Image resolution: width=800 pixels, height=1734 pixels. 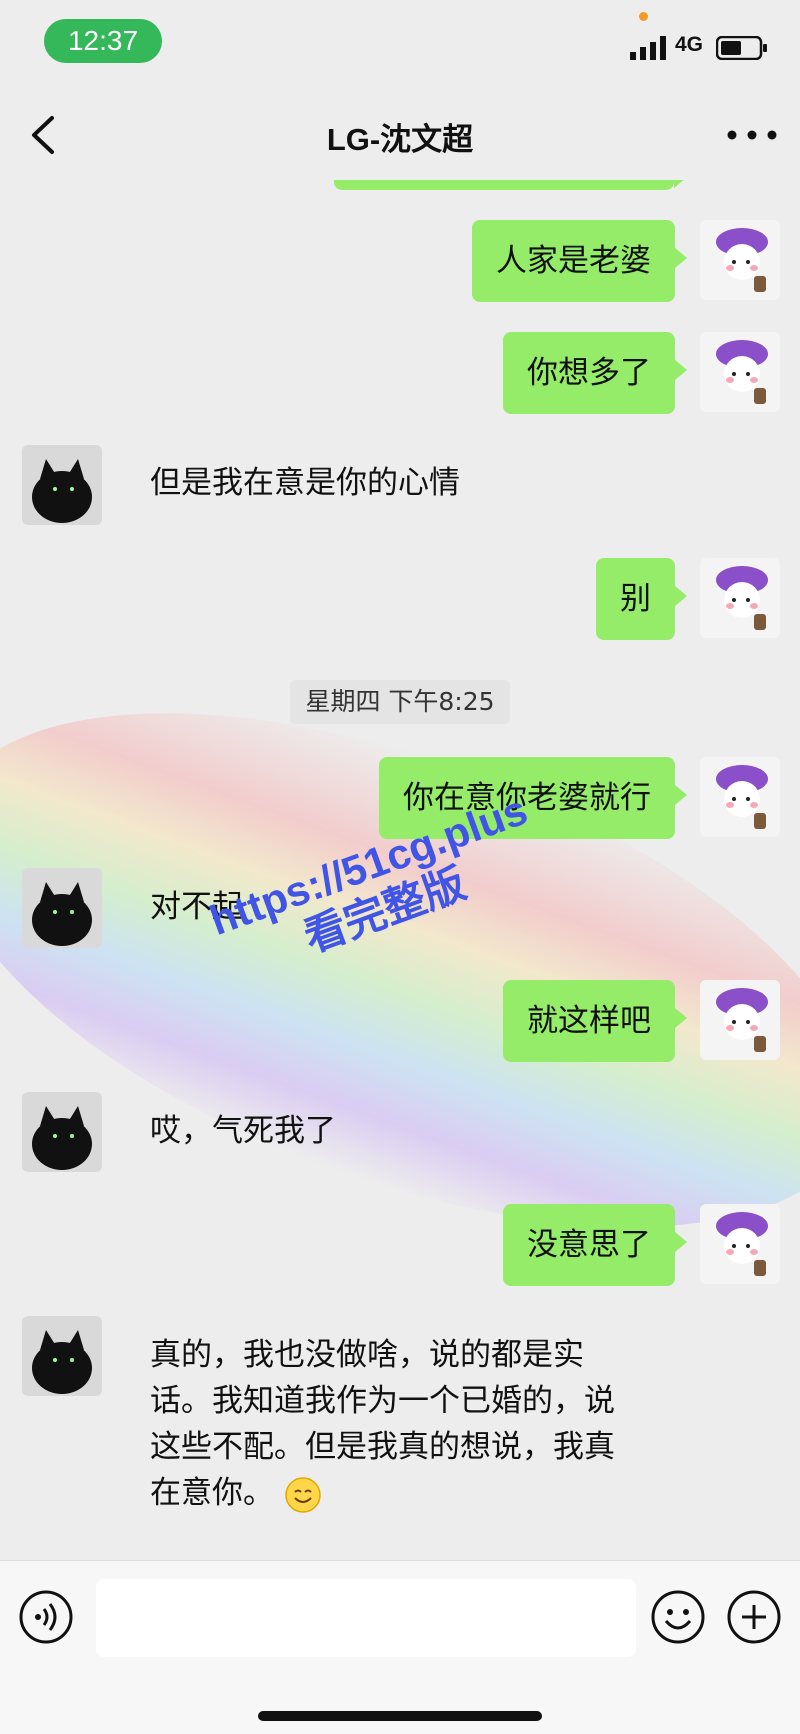 I want to click on status-bar: 12:37 4G, so click(x=400, y=45).